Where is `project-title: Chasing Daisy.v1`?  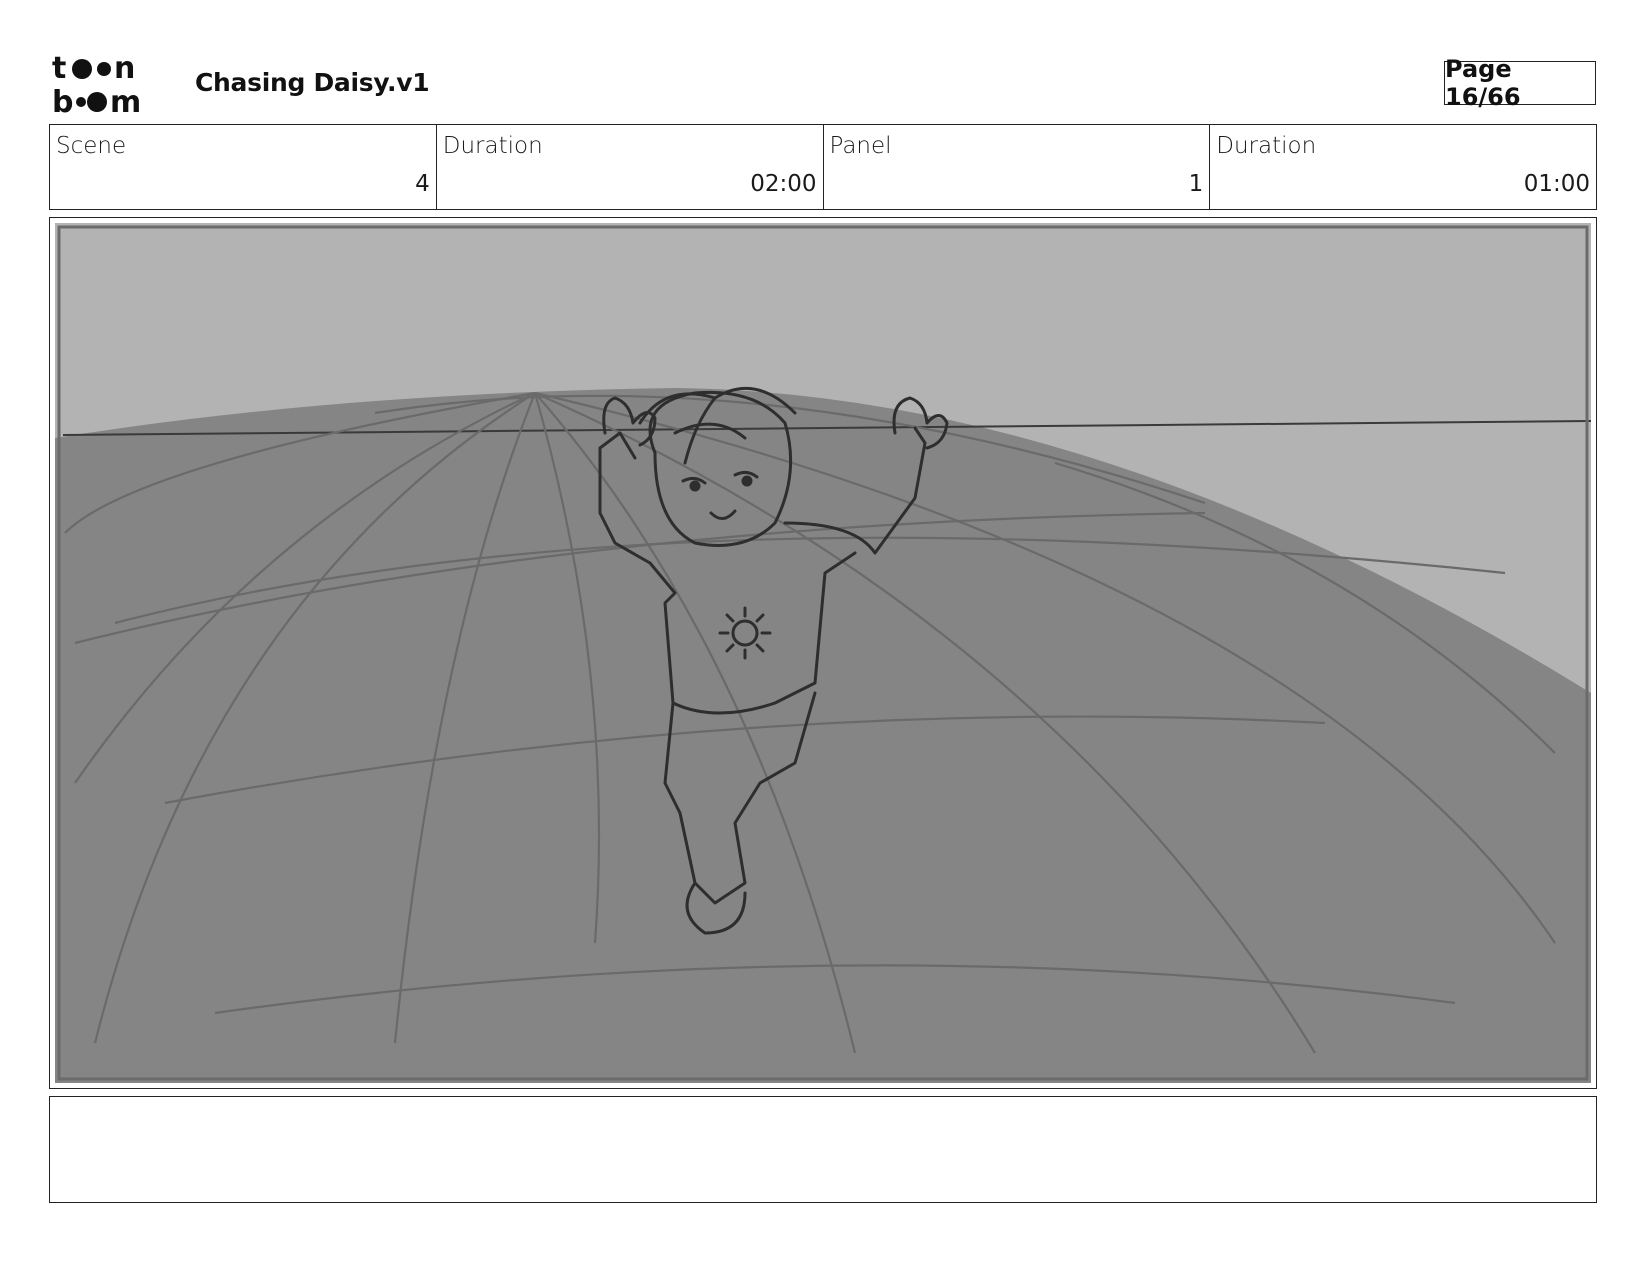 project-title: Chasing Daisy.v1 is located at coordinates (312, 82).